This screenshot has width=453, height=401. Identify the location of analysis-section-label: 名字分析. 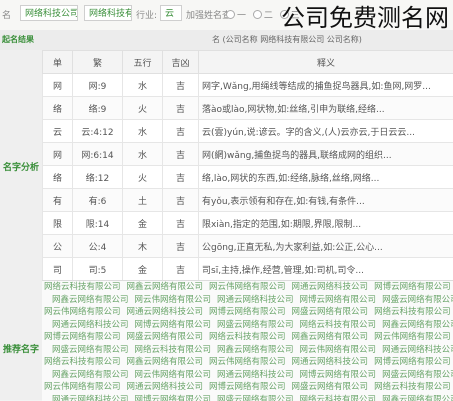
(21, 166).